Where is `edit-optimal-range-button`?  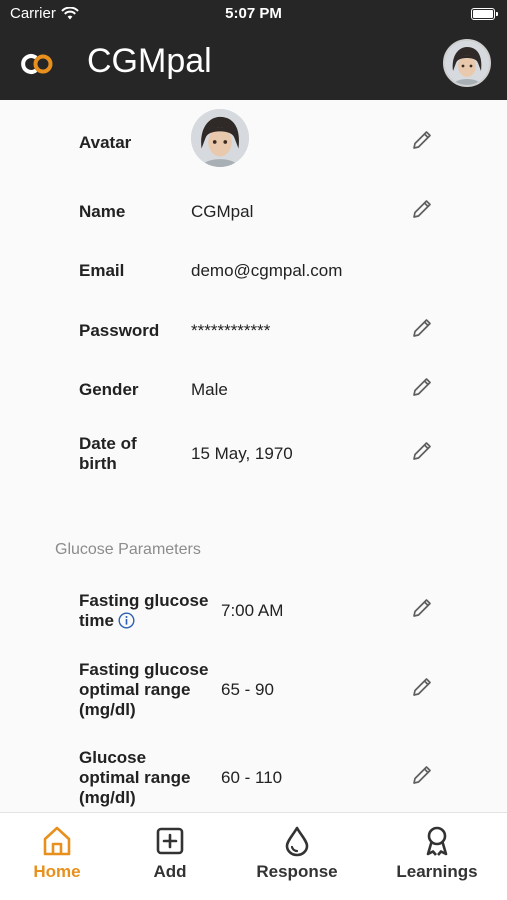
edit-optimal-range-button is located at coordinates (422, 775).